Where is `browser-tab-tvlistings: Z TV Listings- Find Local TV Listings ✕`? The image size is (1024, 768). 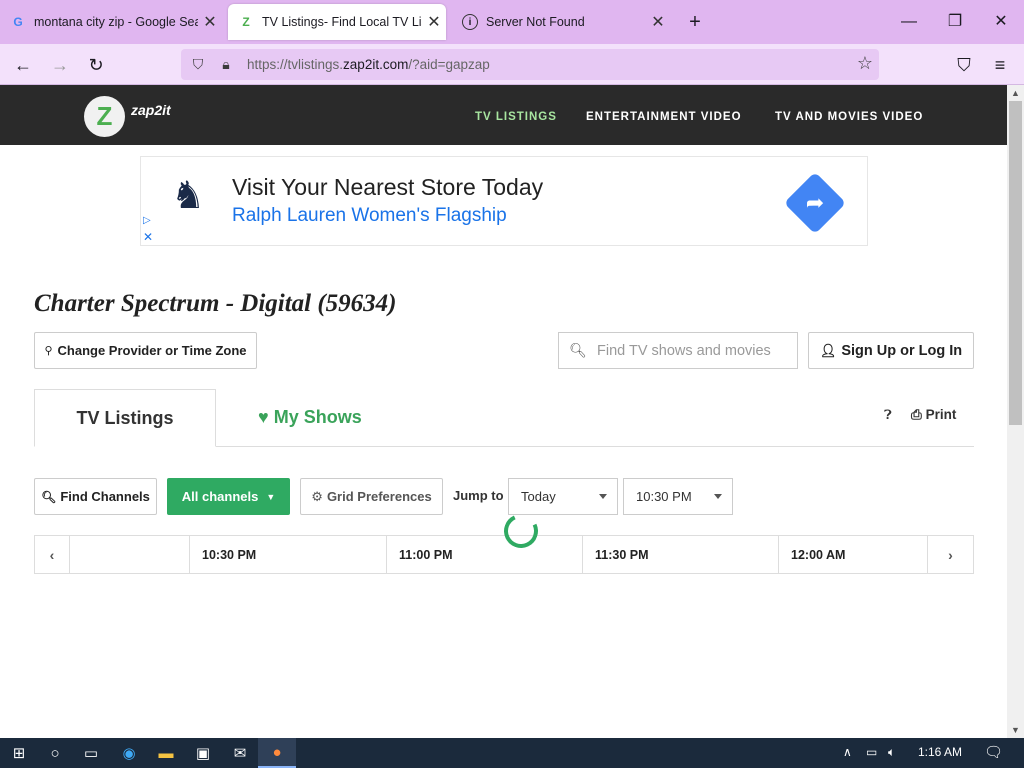
browser-tab-tvlistings: Z TV Listings- Find Local TV Listings ✕ is located at coordinates (337, 22).